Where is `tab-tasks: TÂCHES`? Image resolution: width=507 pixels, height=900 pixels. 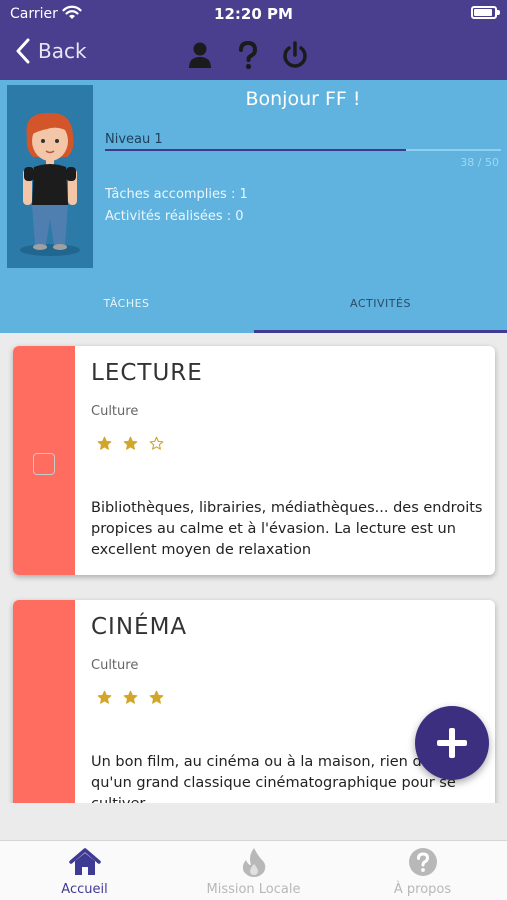
tab-tasks: TÂCHES is located at coordinates (126, 309).